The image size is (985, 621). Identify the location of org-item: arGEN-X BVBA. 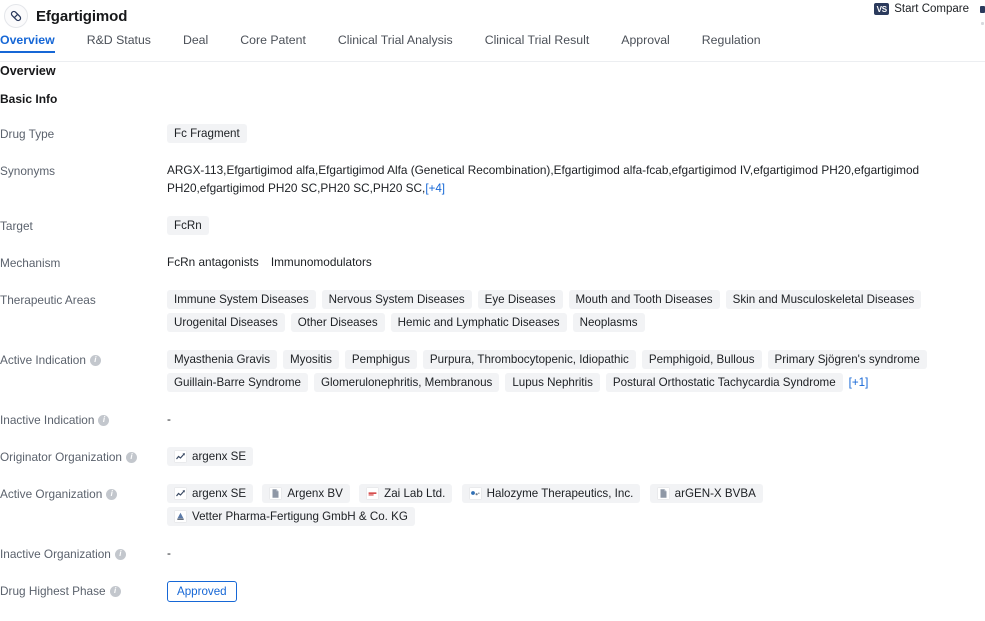
(706, 493).